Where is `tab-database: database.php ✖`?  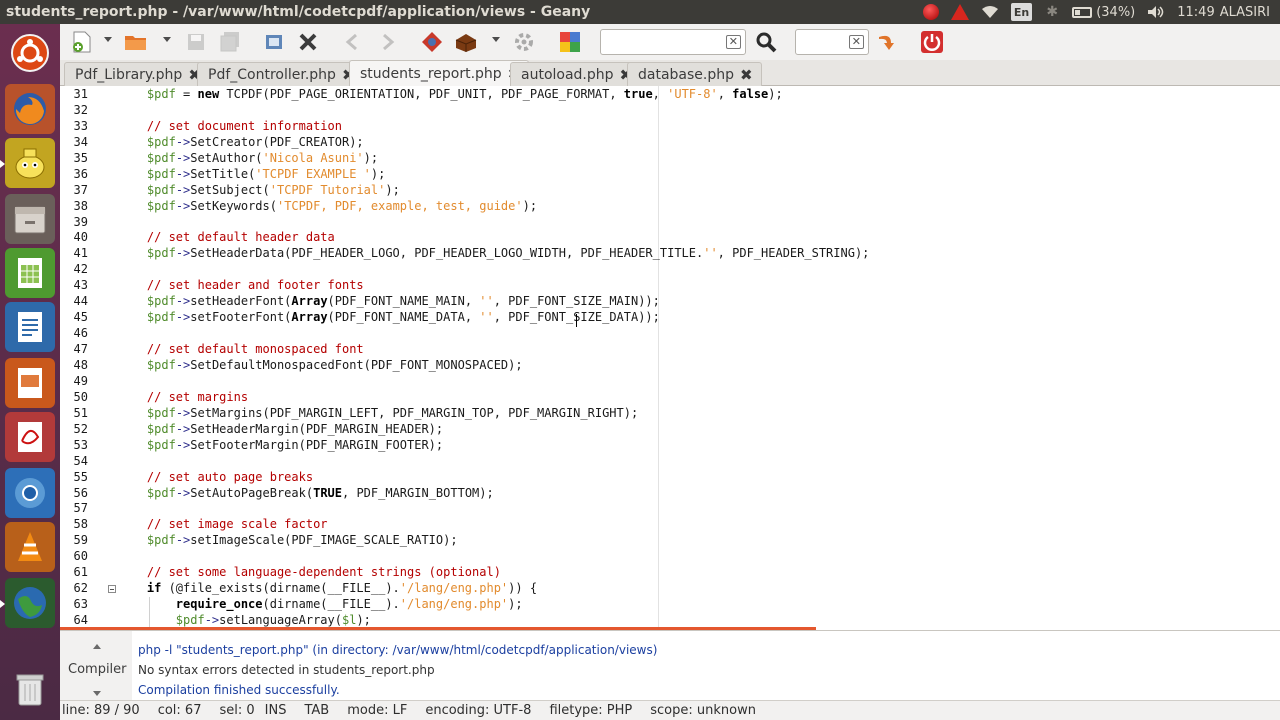 tab-database: database.php ✖ is located at coordinates (694, 74).